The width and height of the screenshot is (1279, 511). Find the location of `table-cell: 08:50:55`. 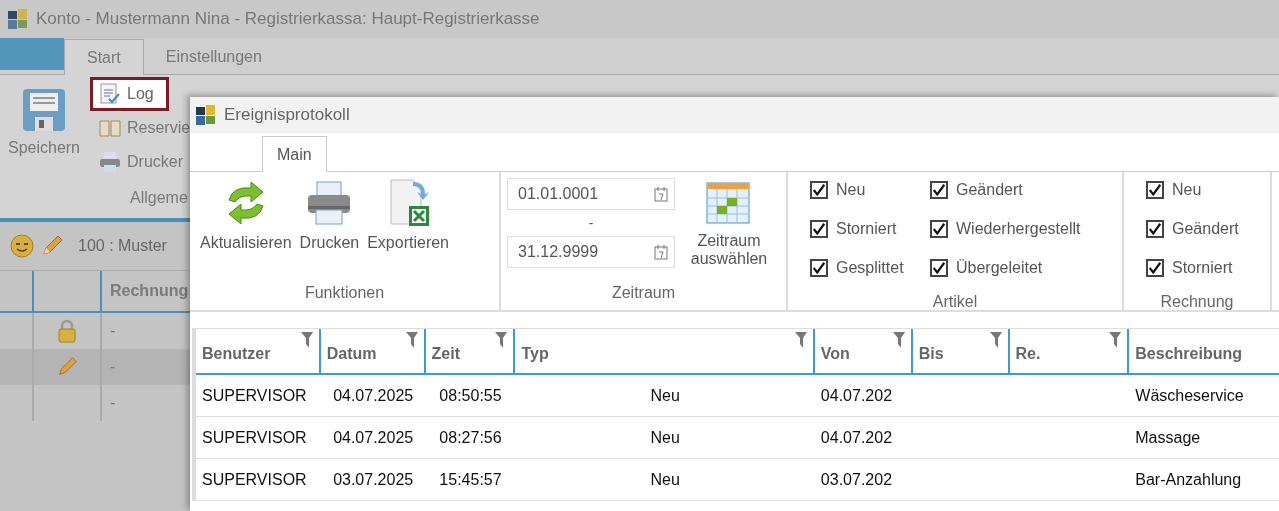

table-cell: 08:50:55 is located at coordinates (470, 395).